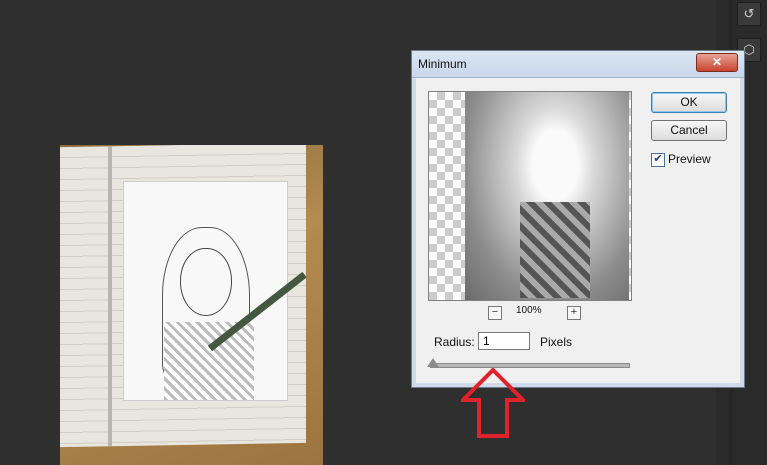  Describe the element at coordinates (454, 342) in the screenshot. I see `radius-label: Radius:` at that location.